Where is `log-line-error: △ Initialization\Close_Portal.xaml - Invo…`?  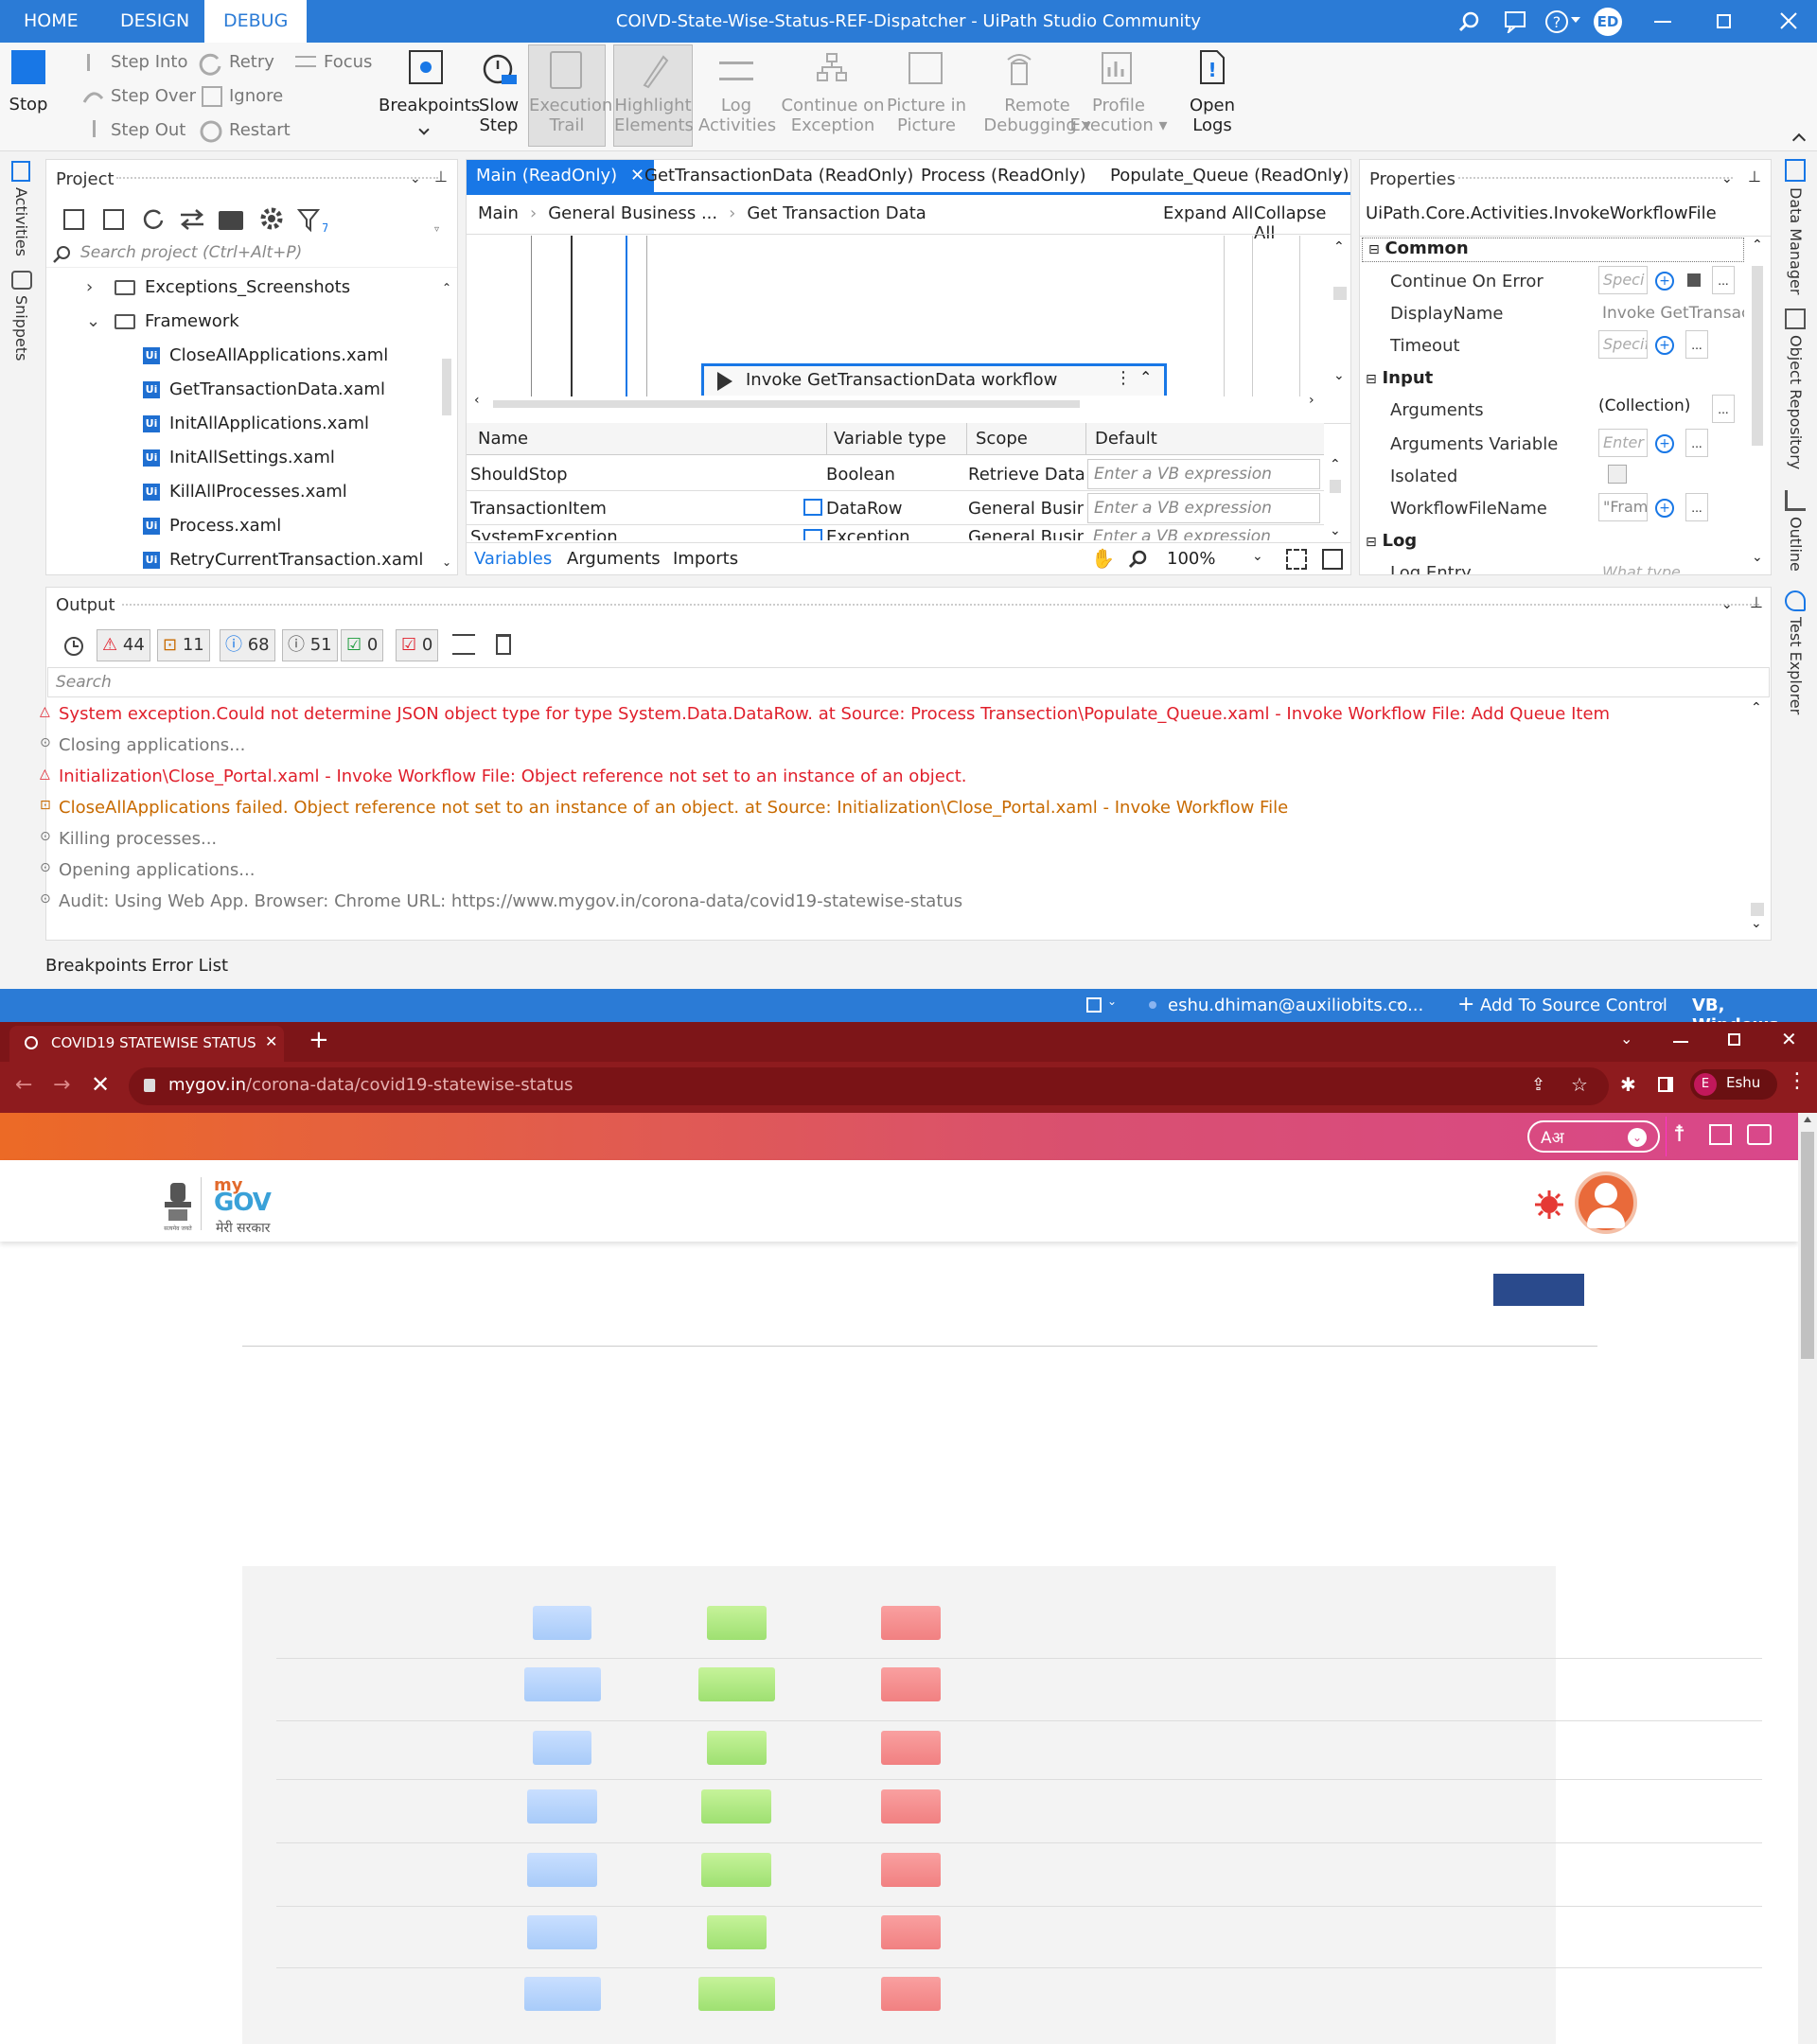 log-line-error: △ Initialization\Close_Portal.xaml - Invo… is located at coordinates (503, 776).